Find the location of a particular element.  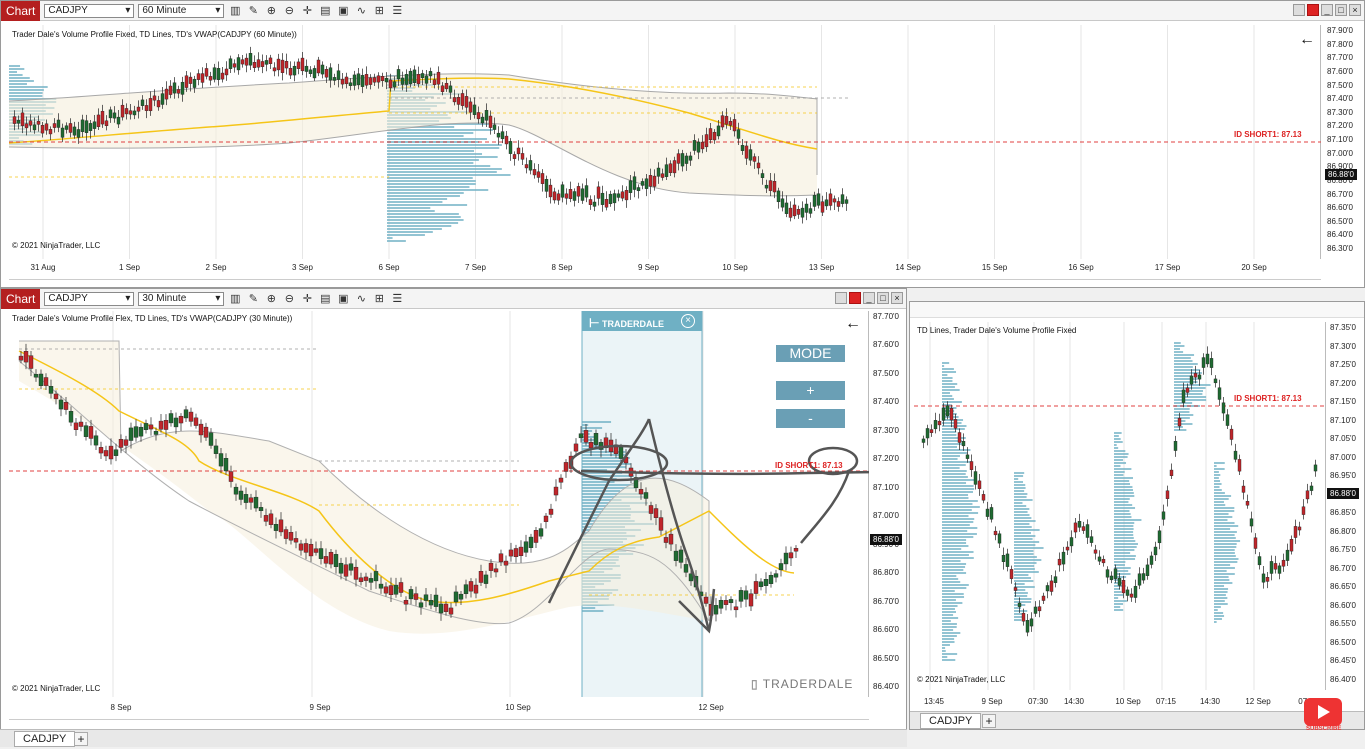

time-tick-label: 9 Sep is located at coordinates (648, 267).